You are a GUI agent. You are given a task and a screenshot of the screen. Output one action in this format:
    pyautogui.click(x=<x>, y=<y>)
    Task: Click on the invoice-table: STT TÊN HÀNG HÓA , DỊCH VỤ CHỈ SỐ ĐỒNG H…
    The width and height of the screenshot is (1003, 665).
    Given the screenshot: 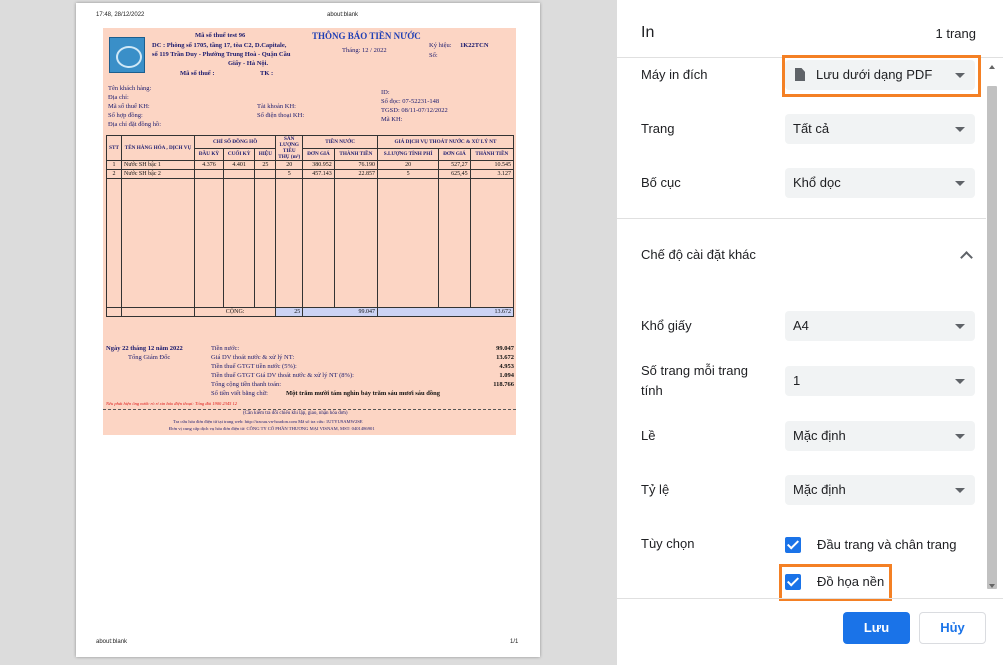 What is the action you would take?
    pyautogui.click(x=310, y=226)
    